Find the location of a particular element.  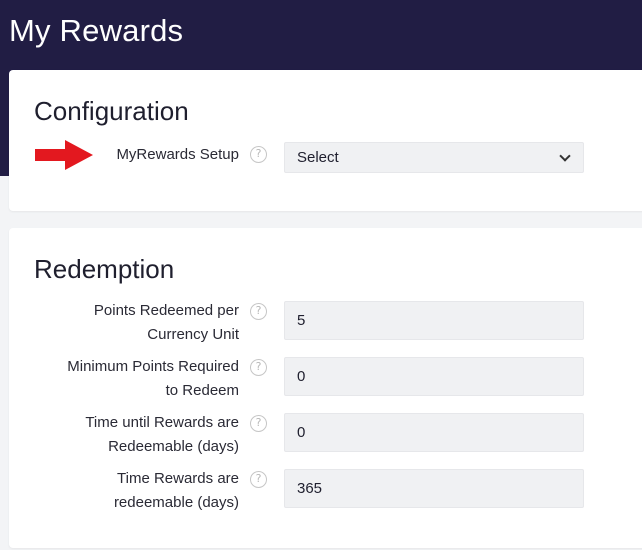

label-line: Time Rewards are is located at coordinates (178, 478).